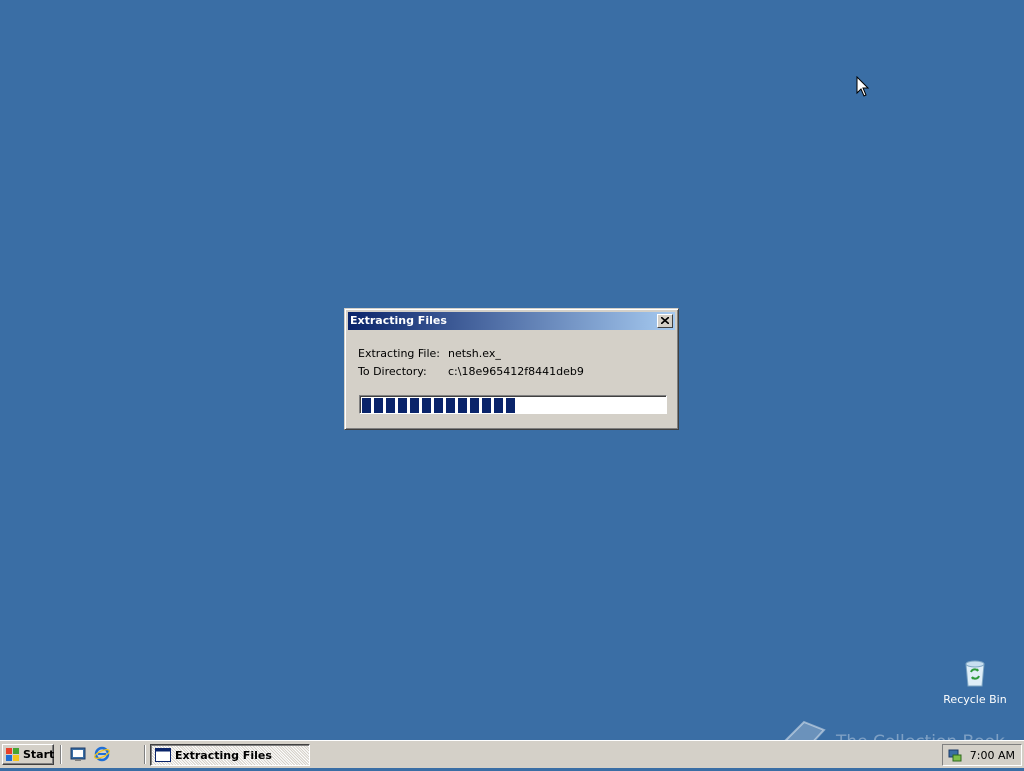 Image resolution: width=1024 pixels, height=771 pixels. What do you see at coordinates (863, 86) in the screenshot?
I see `mouse-cursor-icon` at bounding box center [863, 86].